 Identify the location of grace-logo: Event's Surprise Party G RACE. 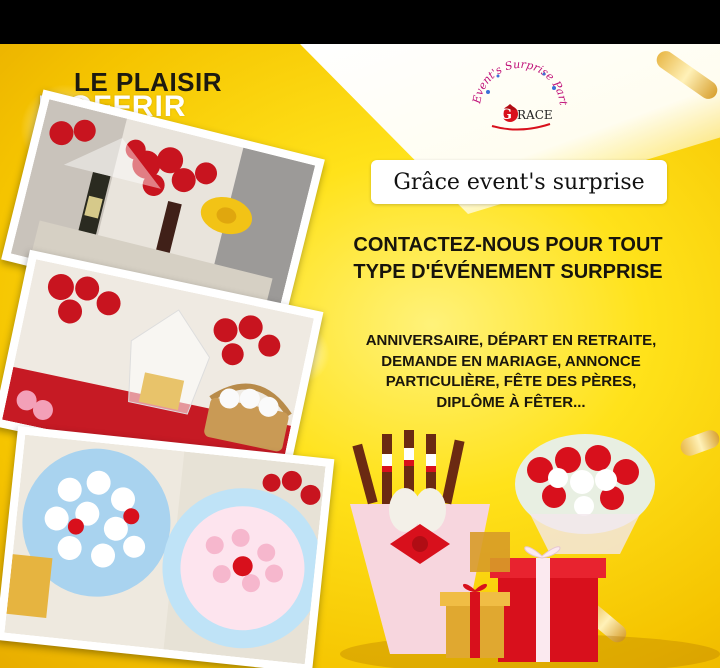
(518, 89).